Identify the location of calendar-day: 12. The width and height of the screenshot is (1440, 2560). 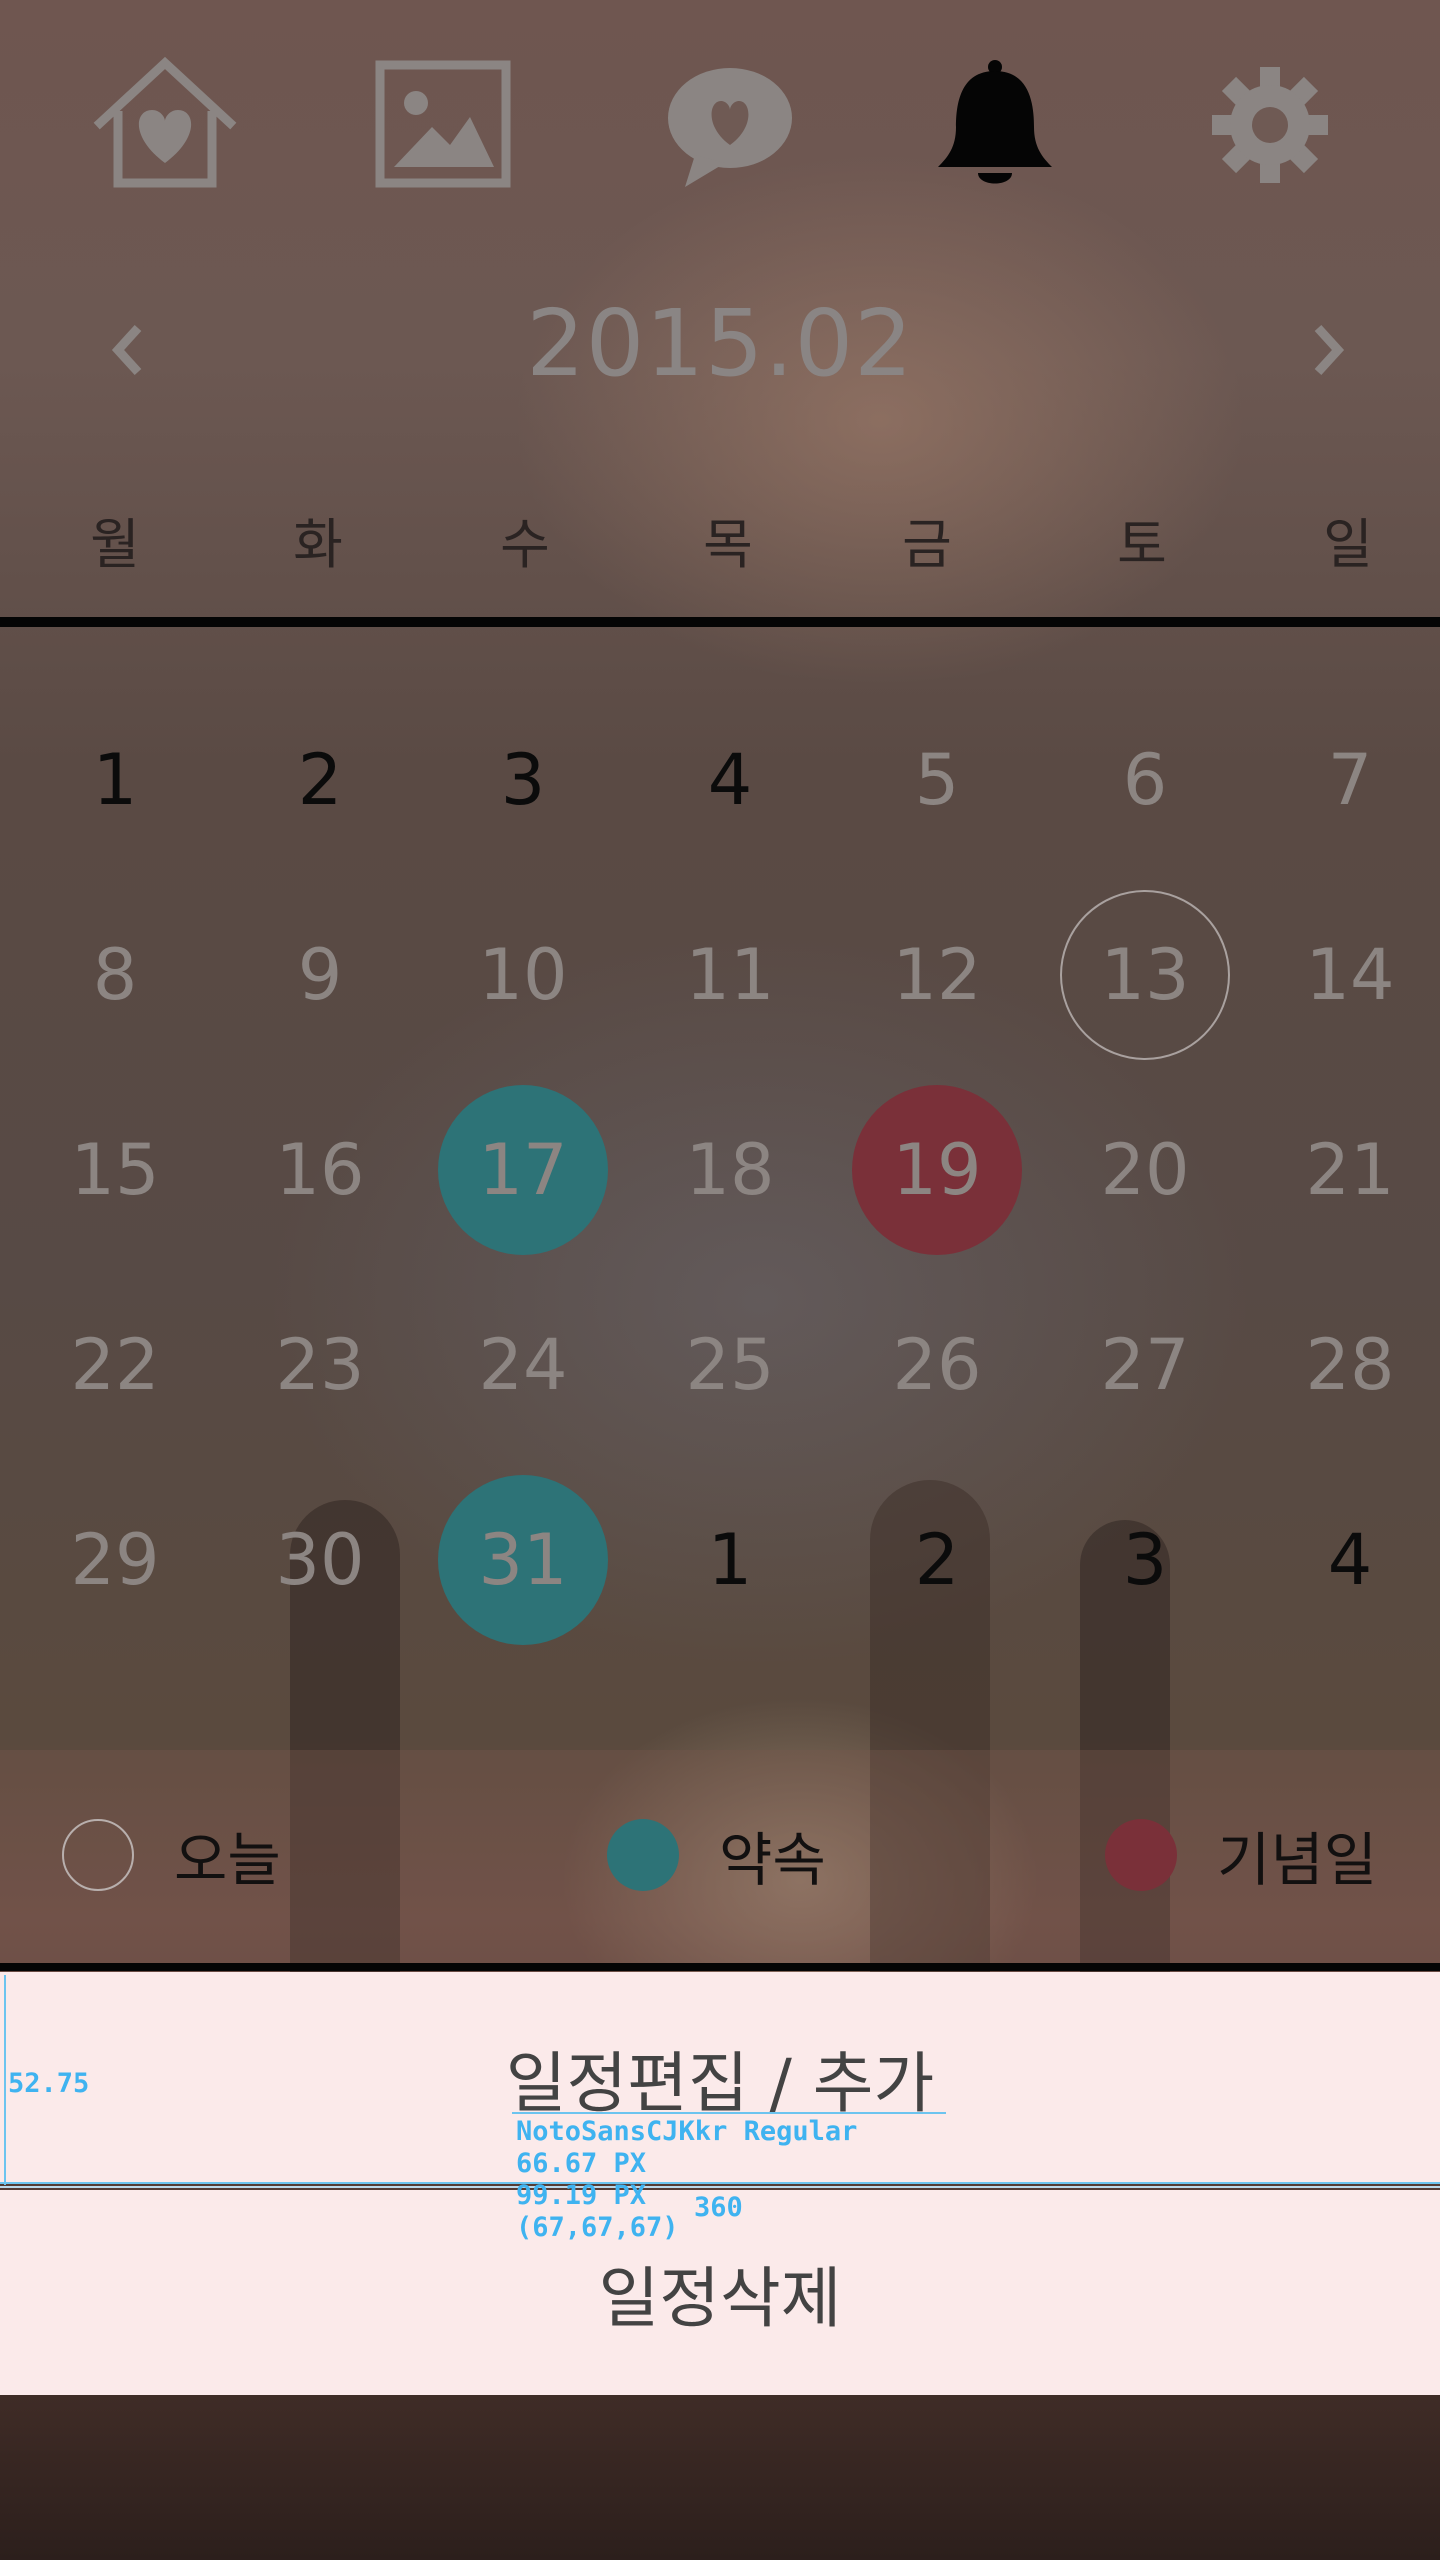
(937, 975).